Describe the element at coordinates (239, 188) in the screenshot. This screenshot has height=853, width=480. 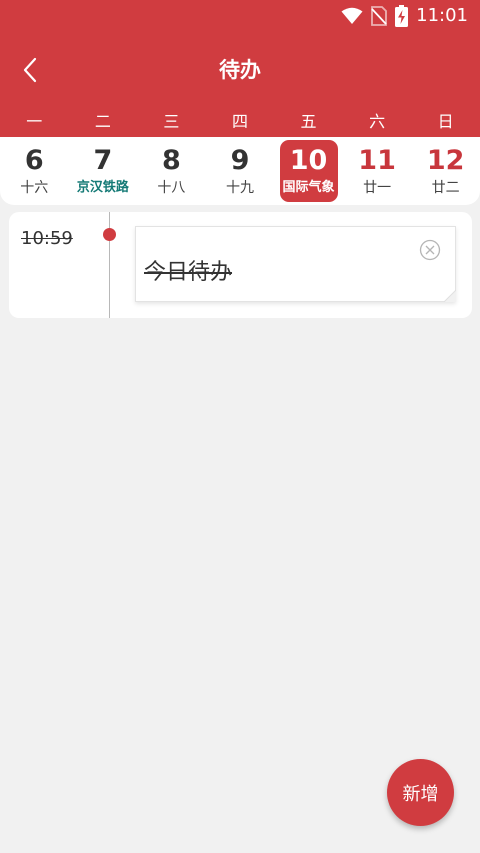
I see `lunar-date: 十九` at that location.